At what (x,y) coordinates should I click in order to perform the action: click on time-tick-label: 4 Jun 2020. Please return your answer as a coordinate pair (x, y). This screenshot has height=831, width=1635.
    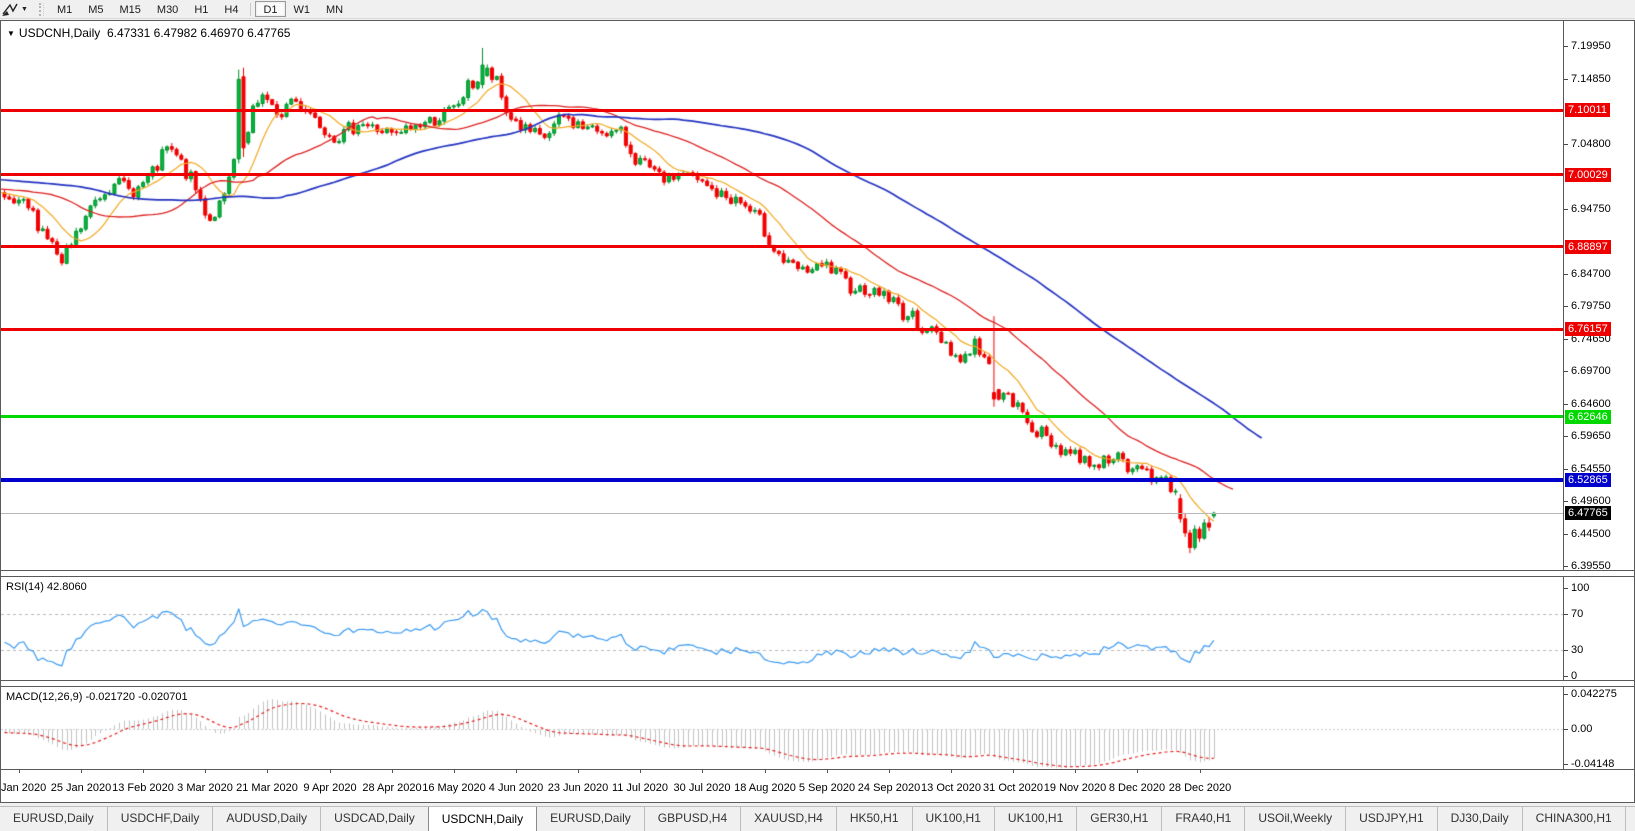
    Looking at the image, I should click on (516, 788).